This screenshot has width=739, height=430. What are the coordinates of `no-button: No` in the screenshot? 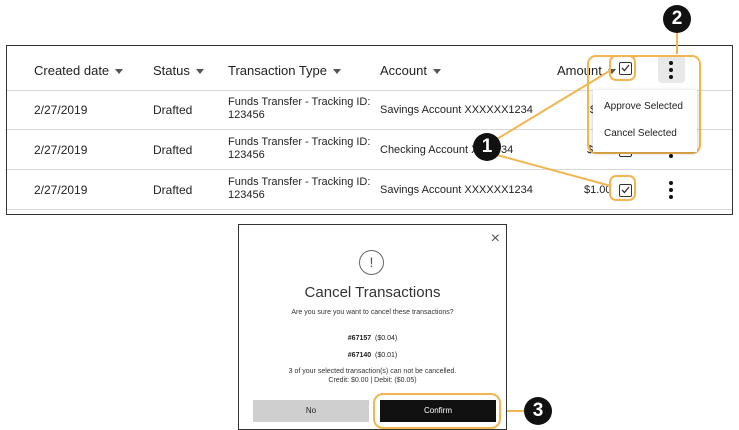 It's located at (311, 411).